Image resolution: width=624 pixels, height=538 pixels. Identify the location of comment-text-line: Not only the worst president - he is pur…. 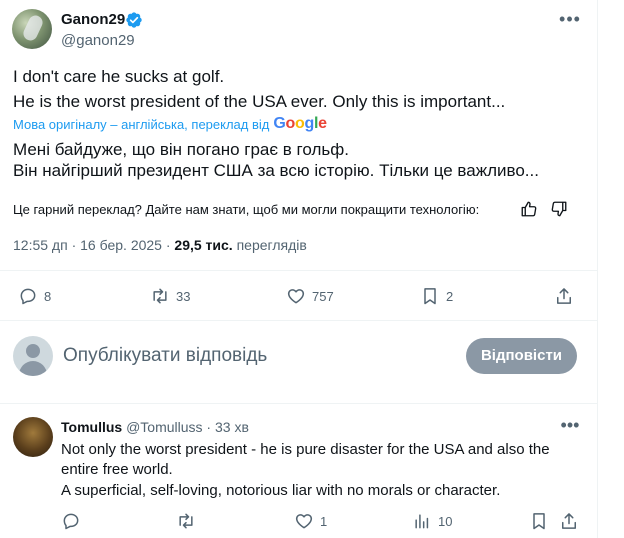
(305, 449).